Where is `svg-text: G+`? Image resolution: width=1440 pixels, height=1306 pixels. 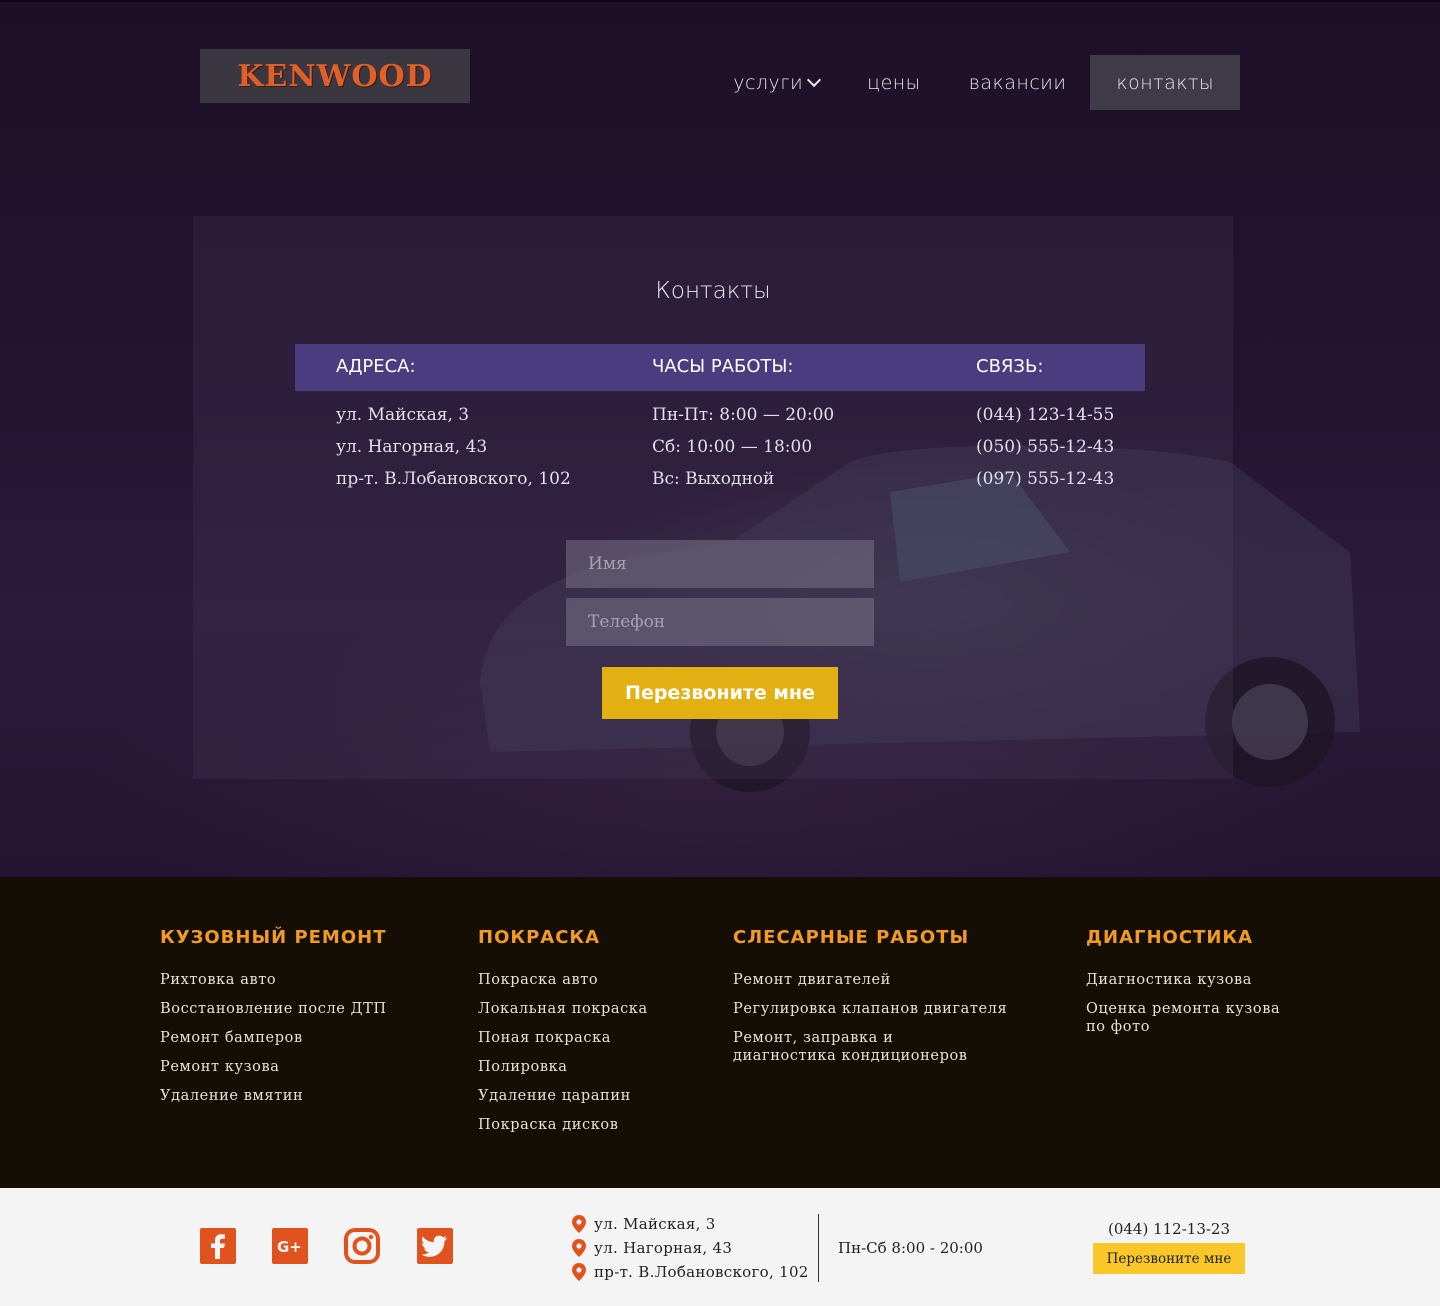
svg-text: G+ is located at coordinates (289, 1247).